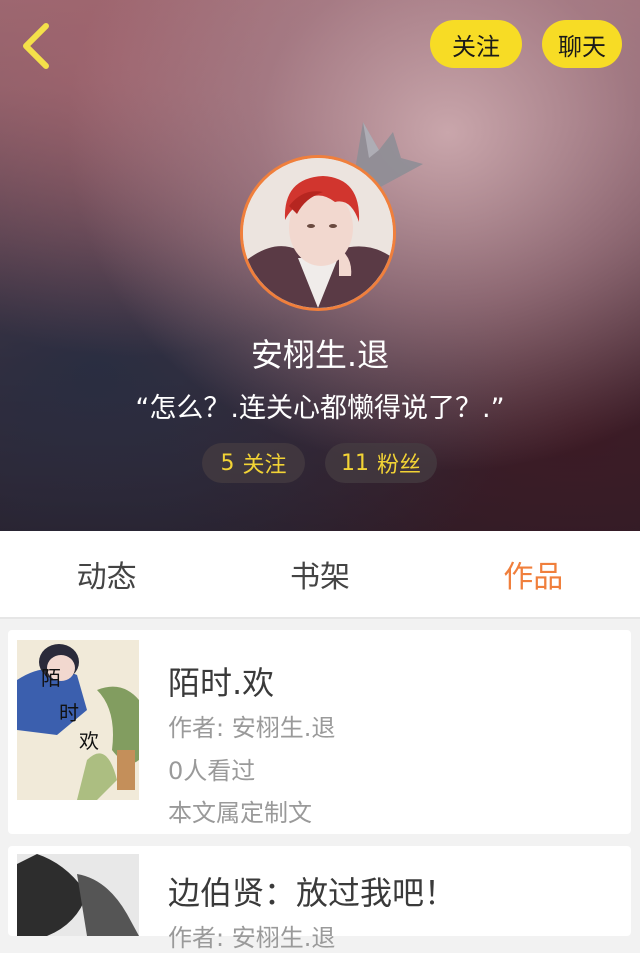  I want to click on avatar, so click(318, 233).